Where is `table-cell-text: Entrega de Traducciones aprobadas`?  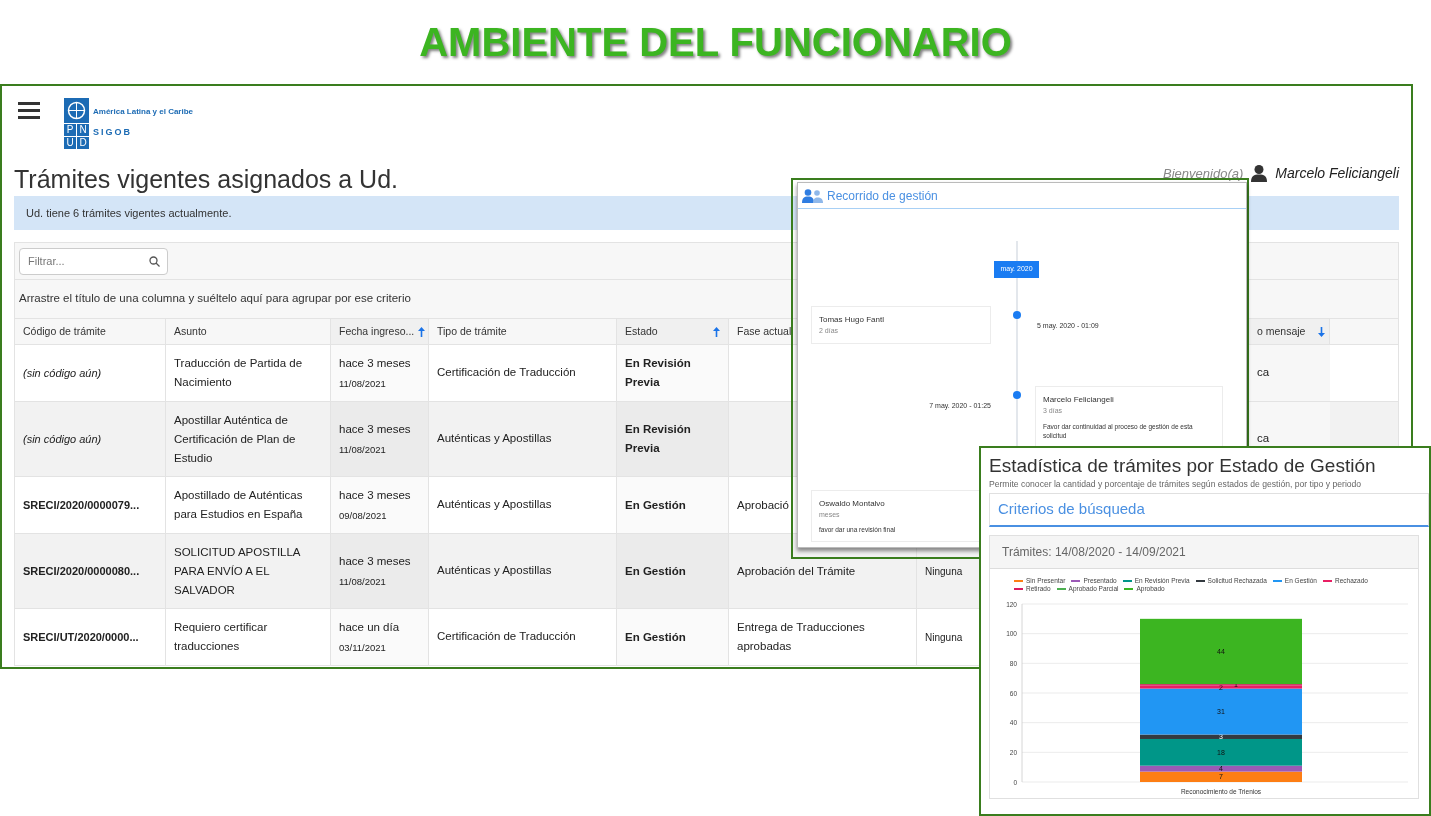
table-cell-text: Entrega de Traducciones aprobadas is located at coordinates (801, 637).